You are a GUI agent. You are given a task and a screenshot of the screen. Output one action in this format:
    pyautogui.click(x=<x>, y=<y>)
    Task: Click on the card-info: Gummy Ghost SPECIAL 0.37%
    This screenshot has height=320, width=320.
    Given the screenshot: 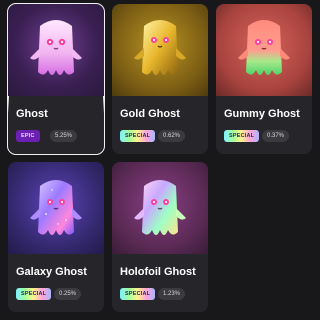 What is the action you would take?
    pyautogui.click(x=264, y=125)
    